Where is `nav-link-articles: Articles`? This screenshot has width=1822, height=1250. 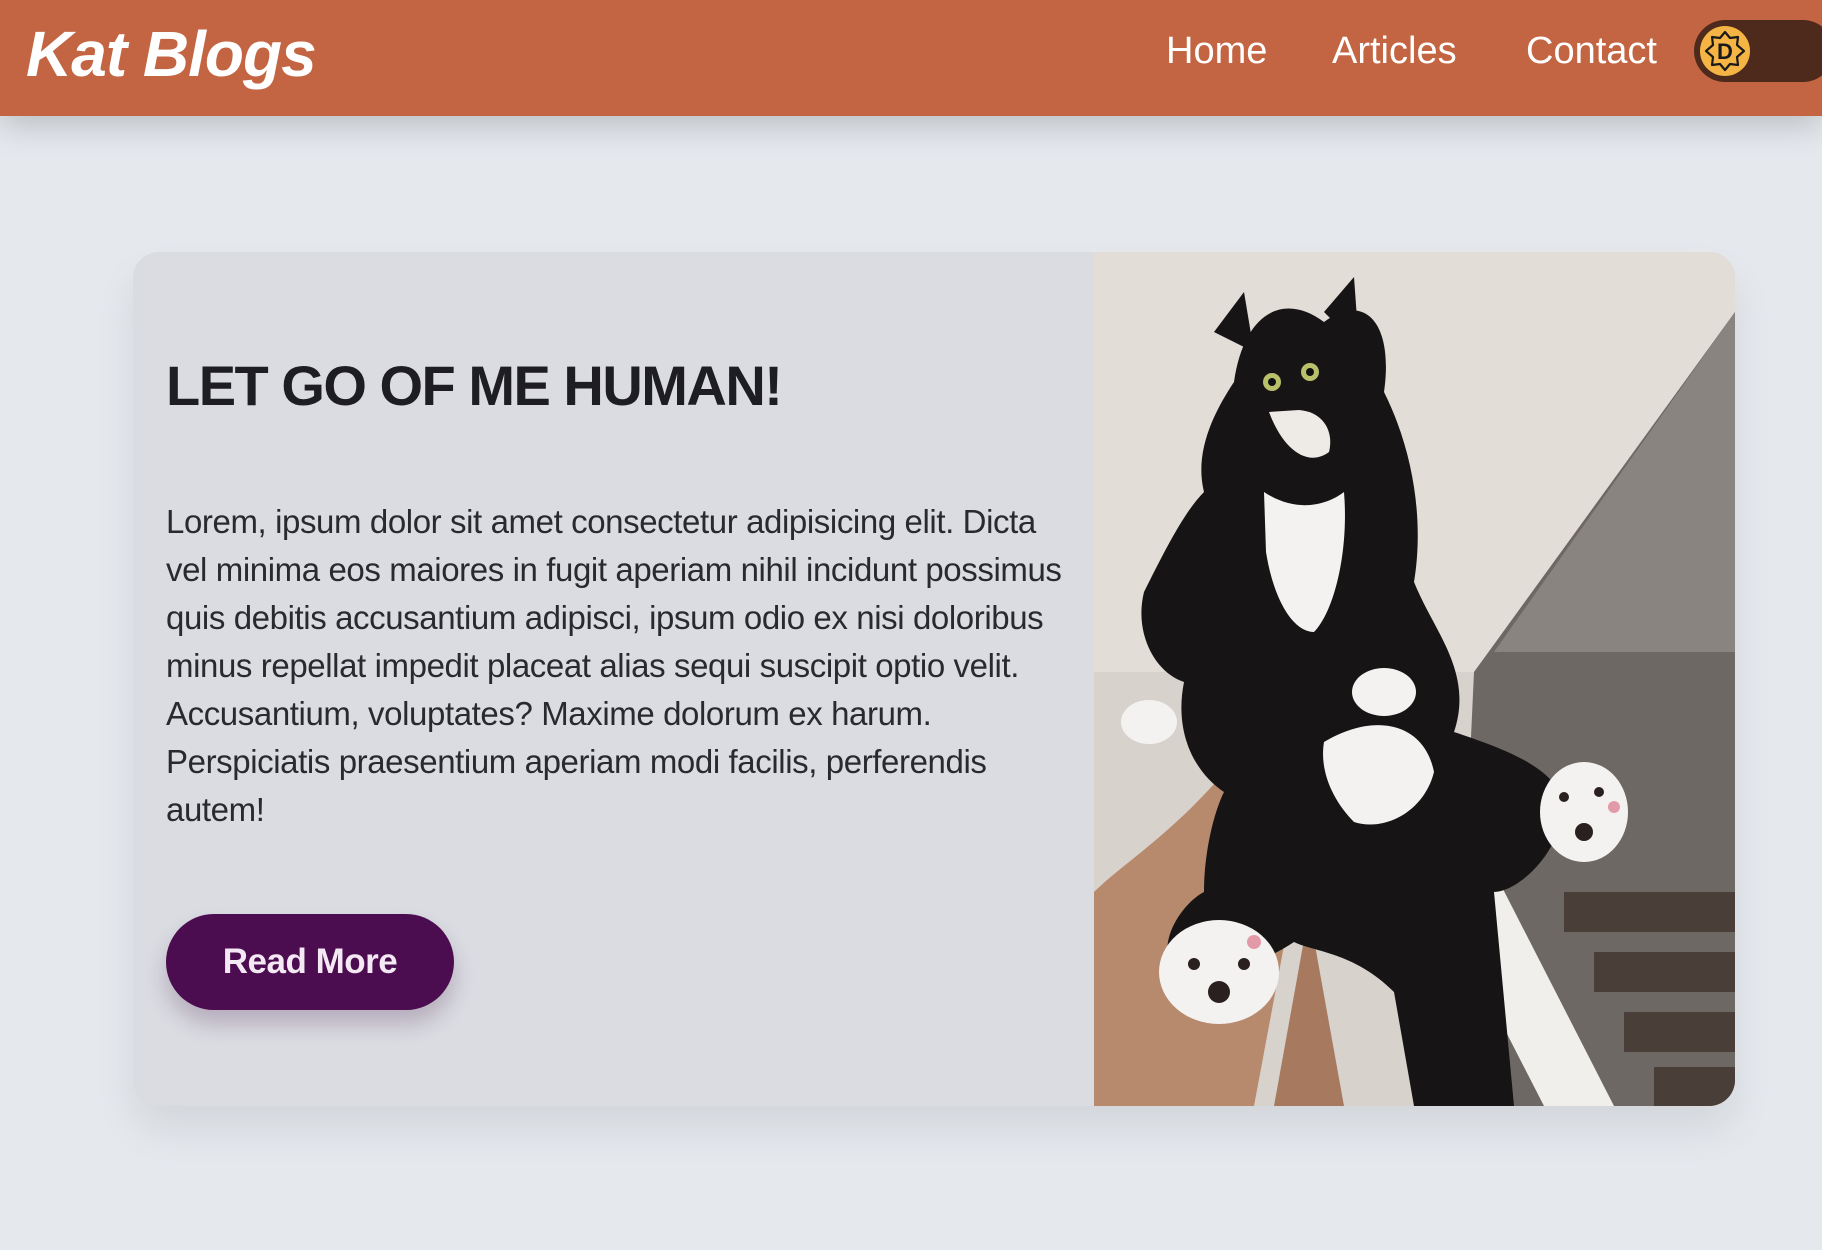 nav-link-articles: Articles is located at coordinates (1394, 51).